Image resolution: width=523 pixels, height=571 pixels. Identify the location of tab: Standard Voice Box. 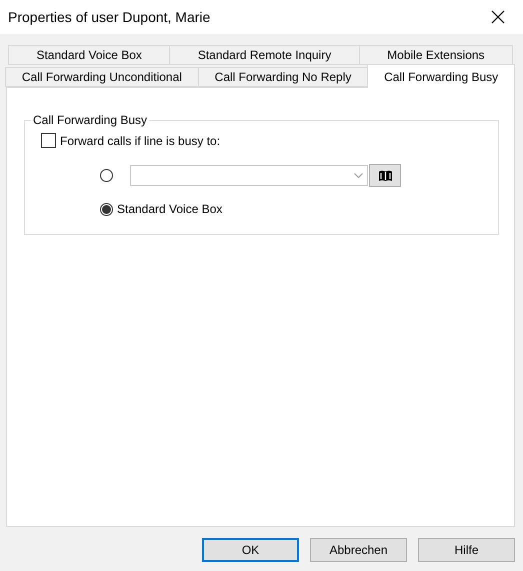
(89, 55).